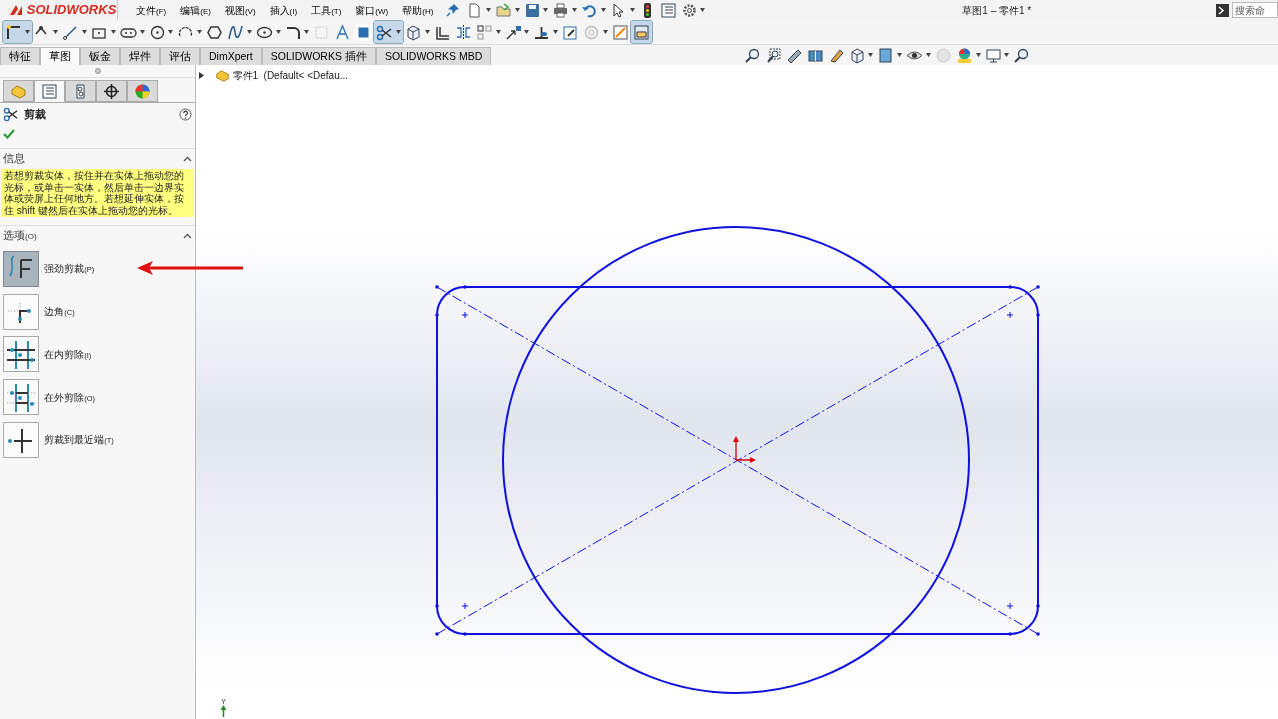 This screenshot has height=719, width=1278. Describe the element at coordinates (689, 10) in the screenshot. I see `settings-icon` at that location.